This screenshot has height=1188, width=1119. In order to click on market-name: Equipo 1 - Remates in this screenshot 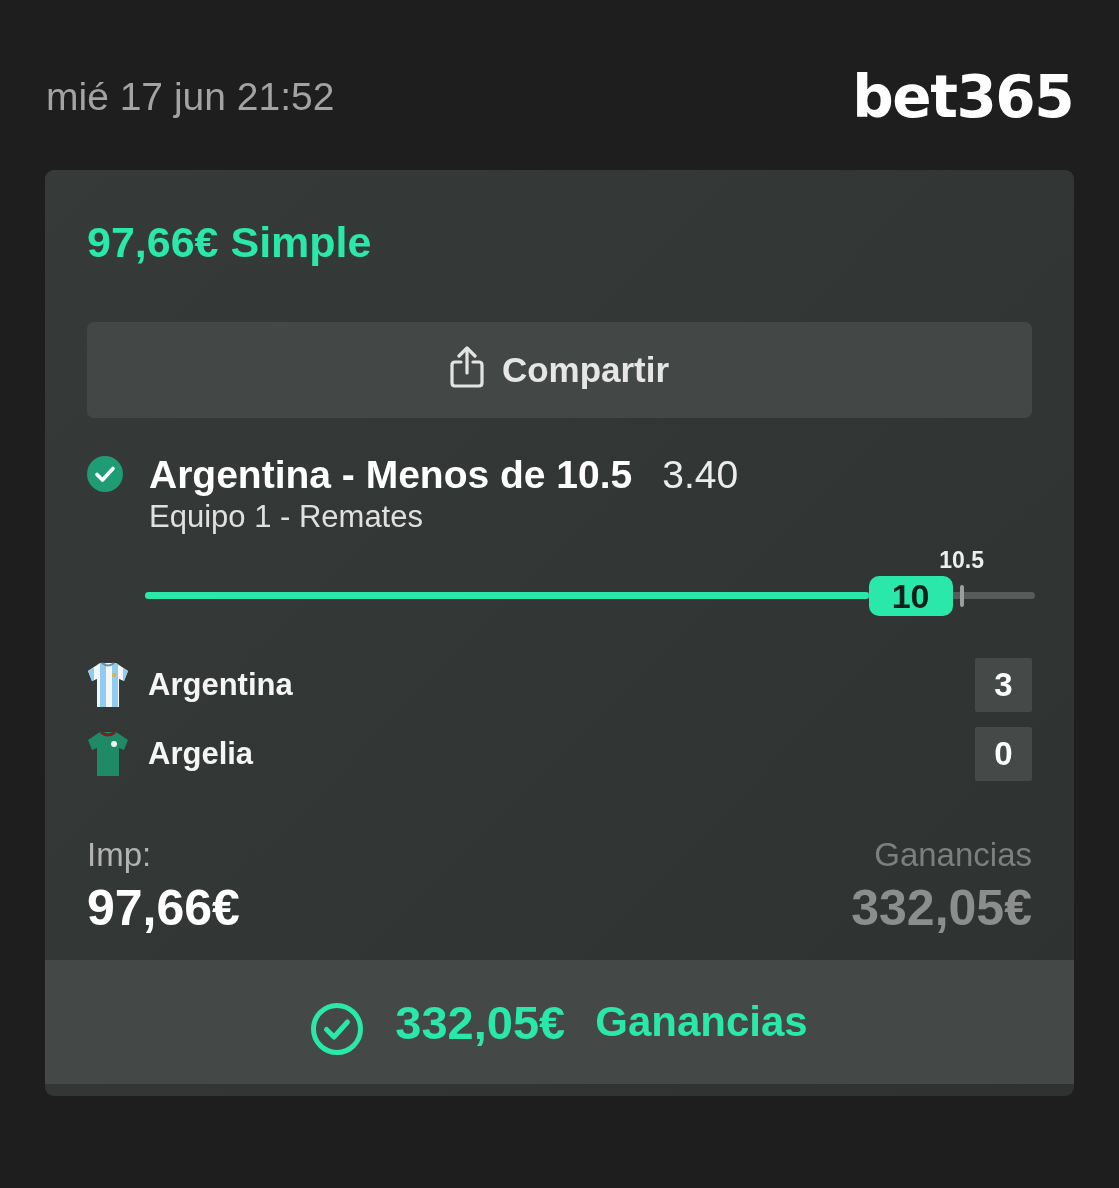, I will do `click(286, 517)`.